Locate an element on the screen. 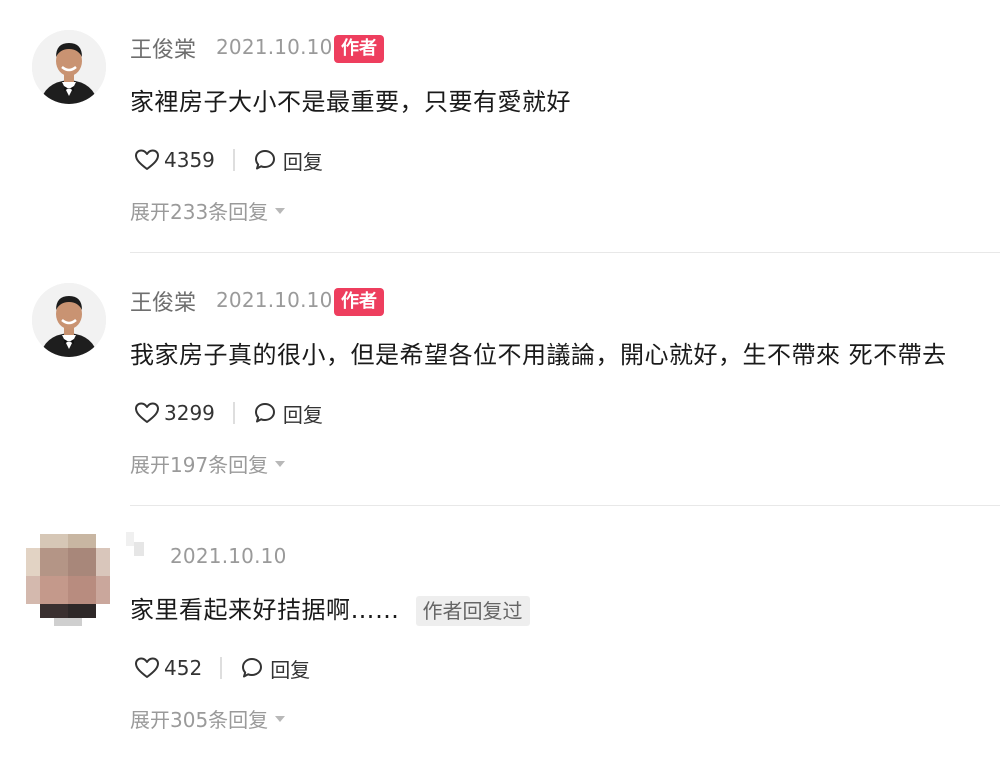 This screenshot has width=1000, height=759. expand-replies: 展开305条回复 is located at coordinates (208, 718).